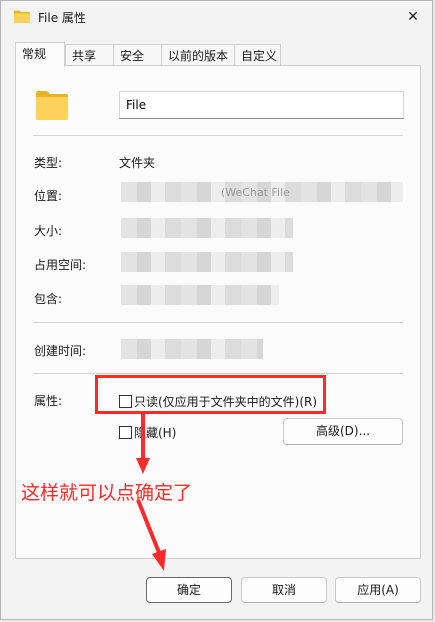 Image resolution: width=435 pixels, height=622 pixels. What do you see at coordinates (40, 54) in the screenshot?
I see `tab-general: 常规` at bounding box center [40, 54].